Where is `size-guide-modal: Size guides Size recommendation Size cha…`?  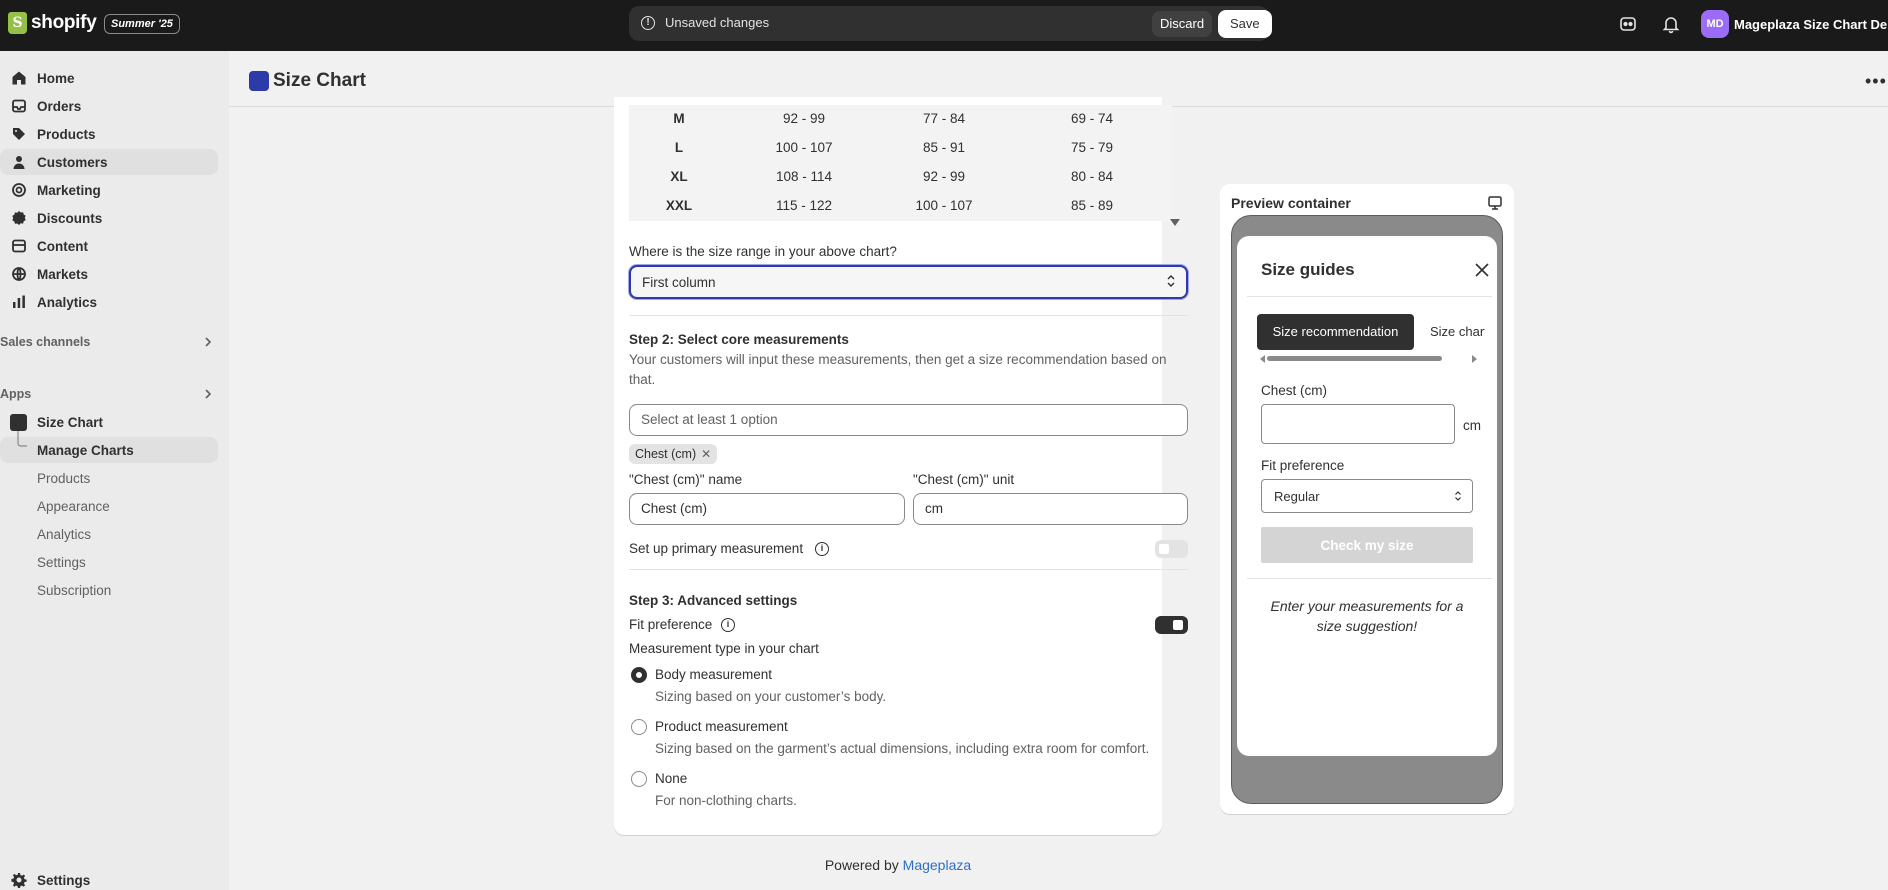 size-guide-modal: Size guides Size recommendation Size cha… is located at coordinates (1367, 496).